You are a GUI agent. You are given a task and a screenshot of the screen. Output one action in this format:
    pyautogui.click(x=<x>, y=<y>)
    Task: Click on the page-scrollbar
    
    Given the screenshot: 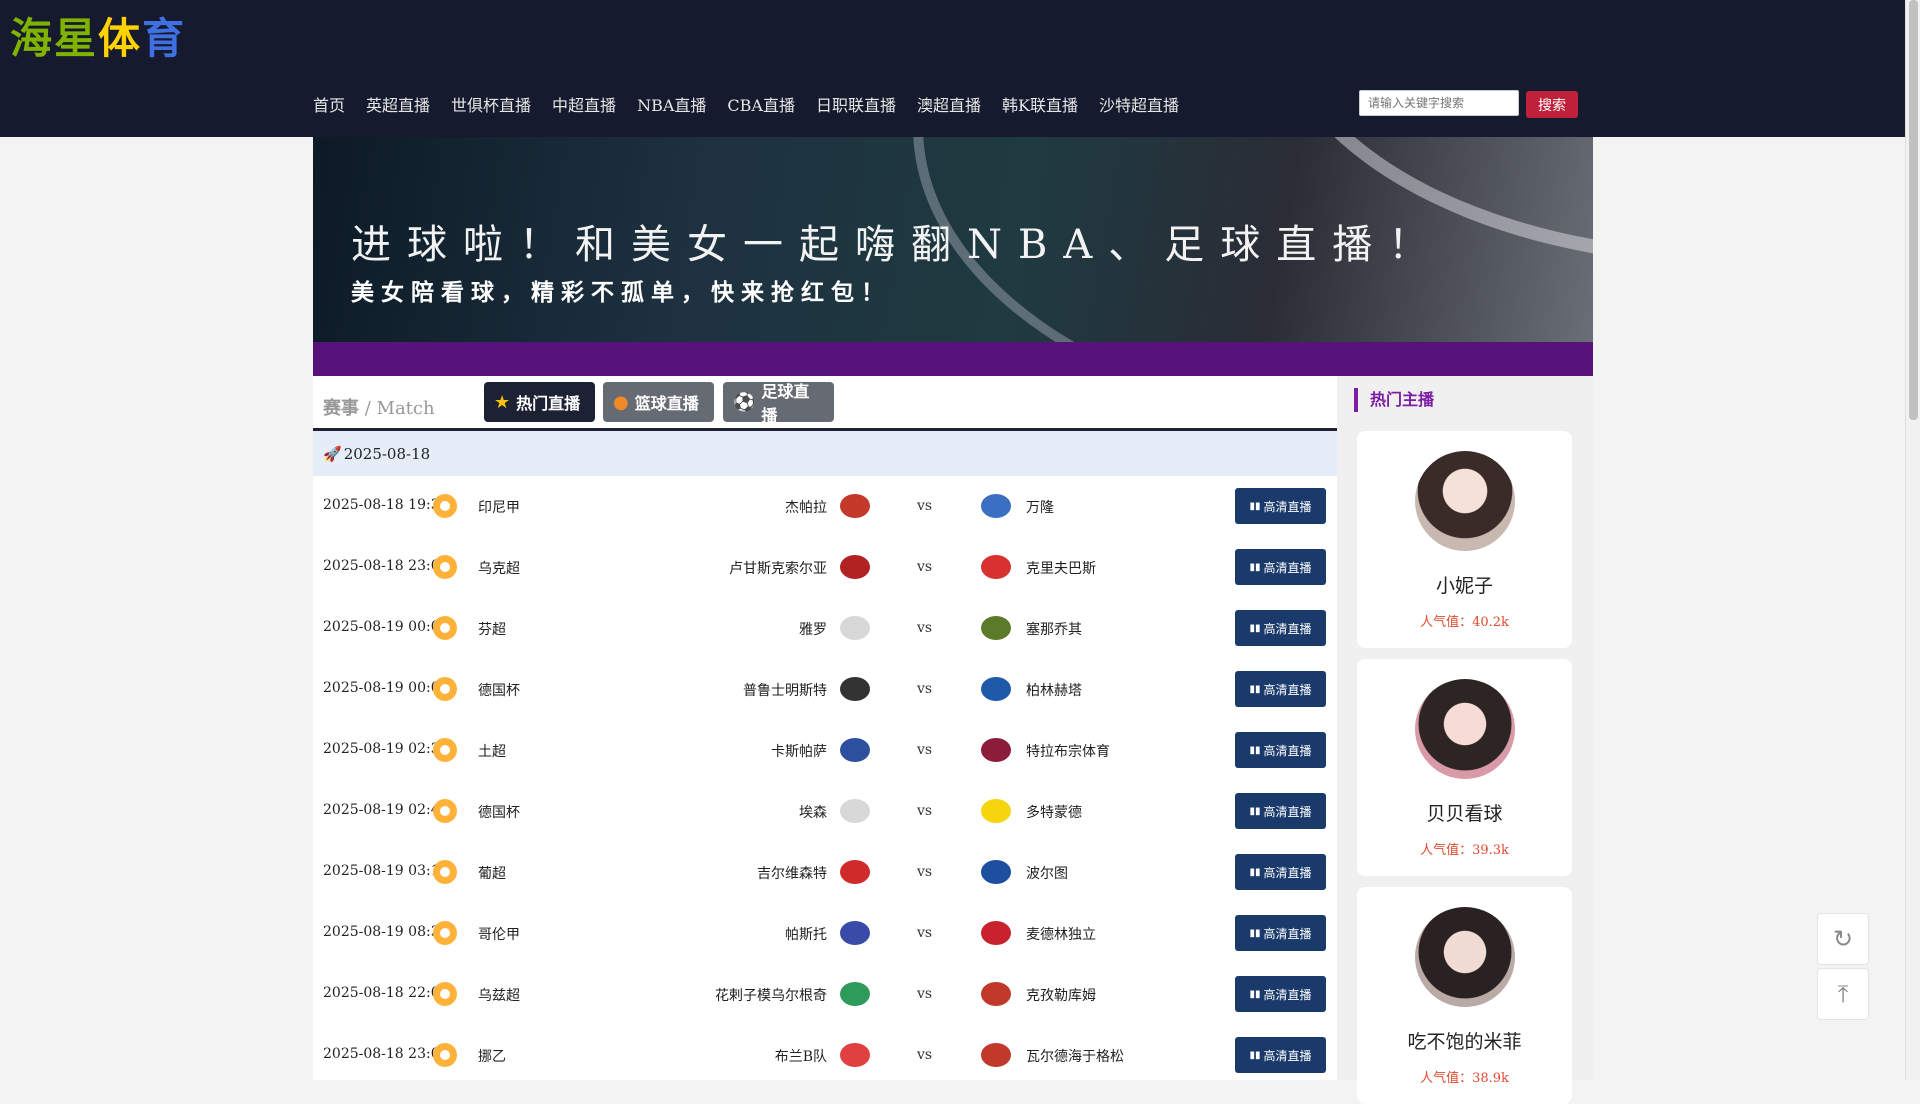 What is the action you would take?
    pyautogui.click(x=1912, y=540)
    